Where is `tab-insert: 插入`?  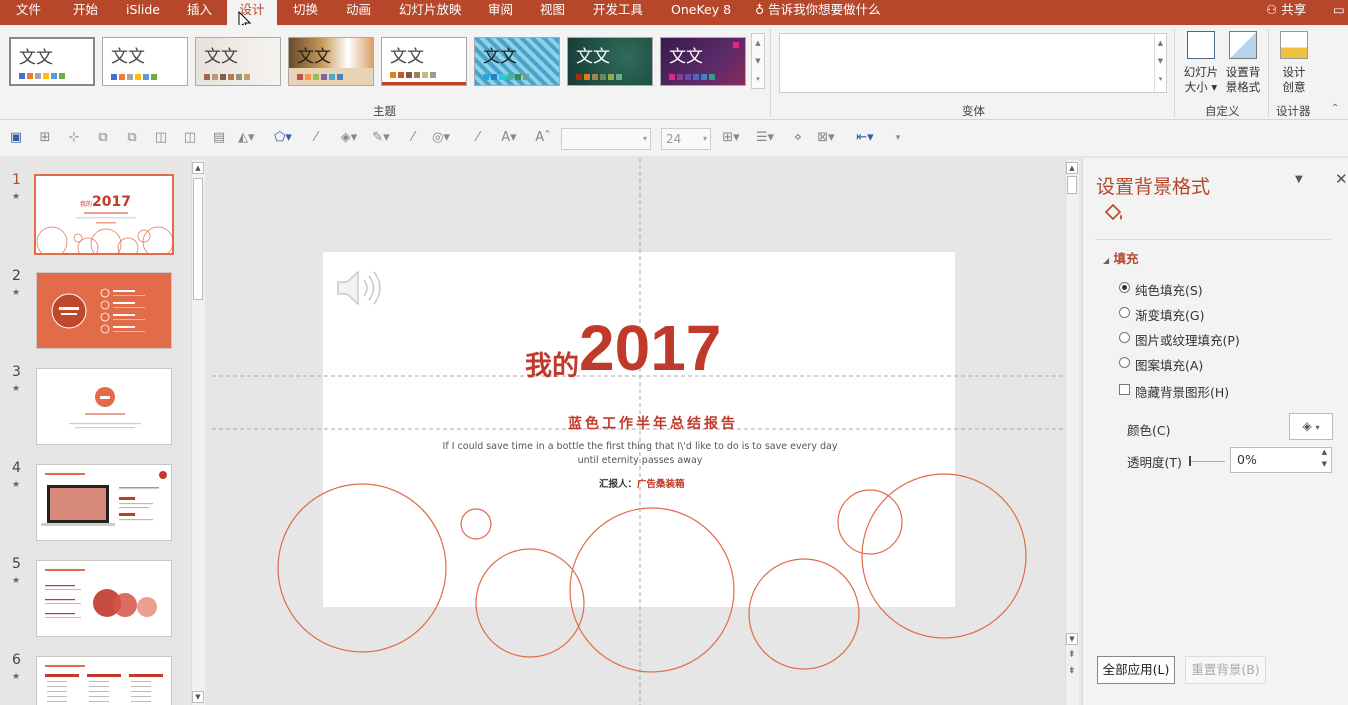
tab-insert: 插入 is located at coordinates (199, 12).